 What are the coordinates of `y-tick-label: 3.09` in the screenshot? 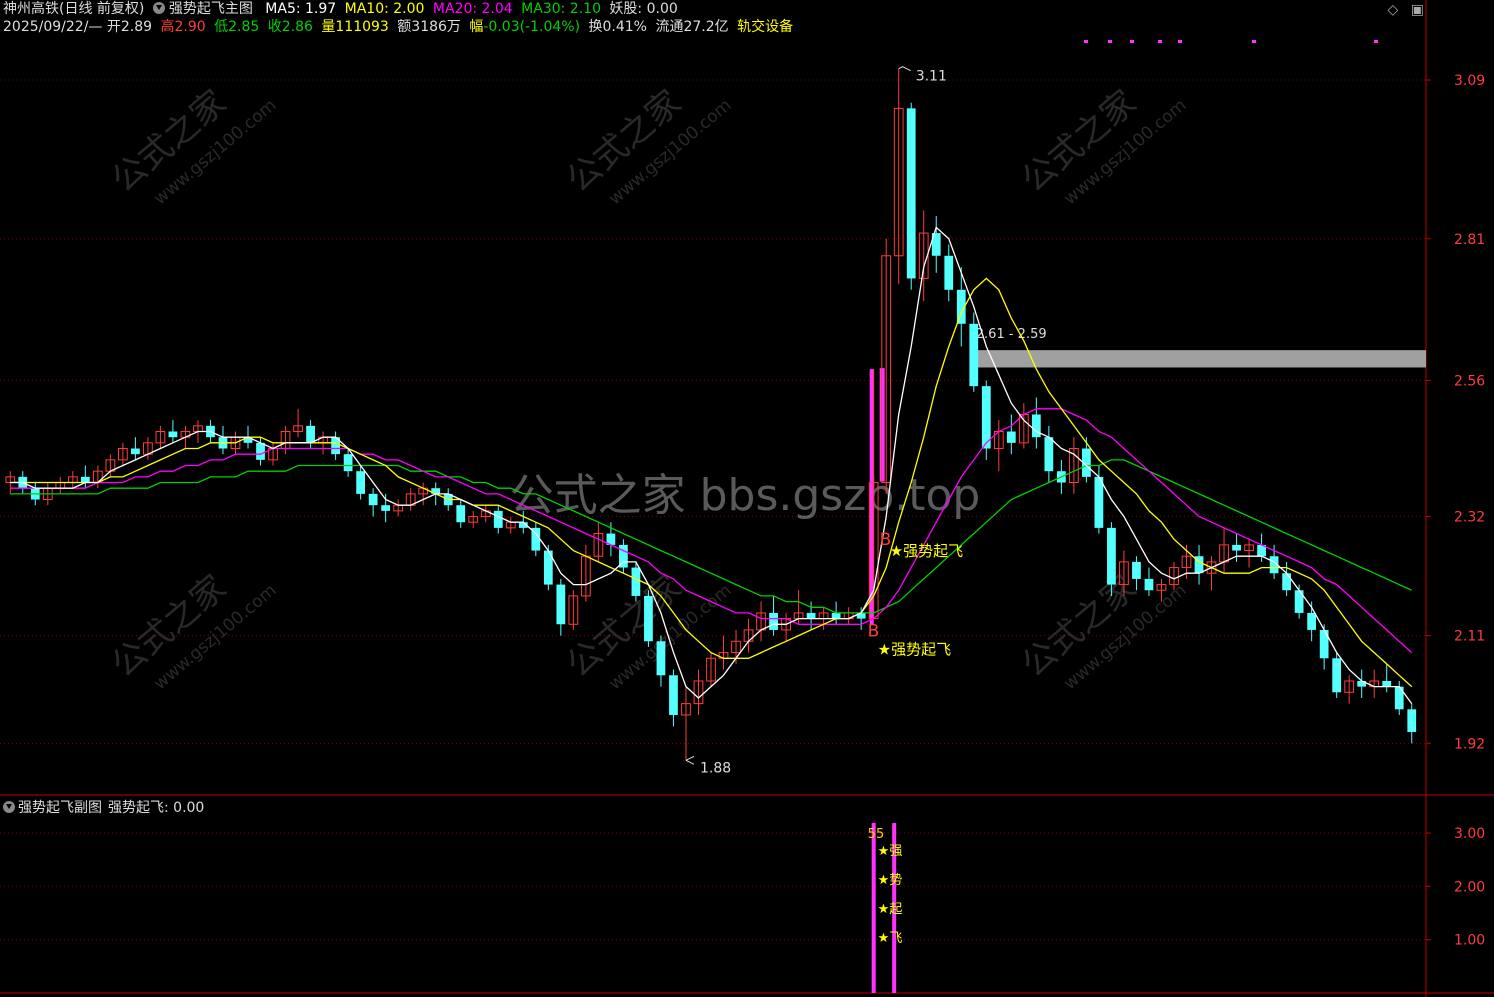 It's located at (1469, 81).